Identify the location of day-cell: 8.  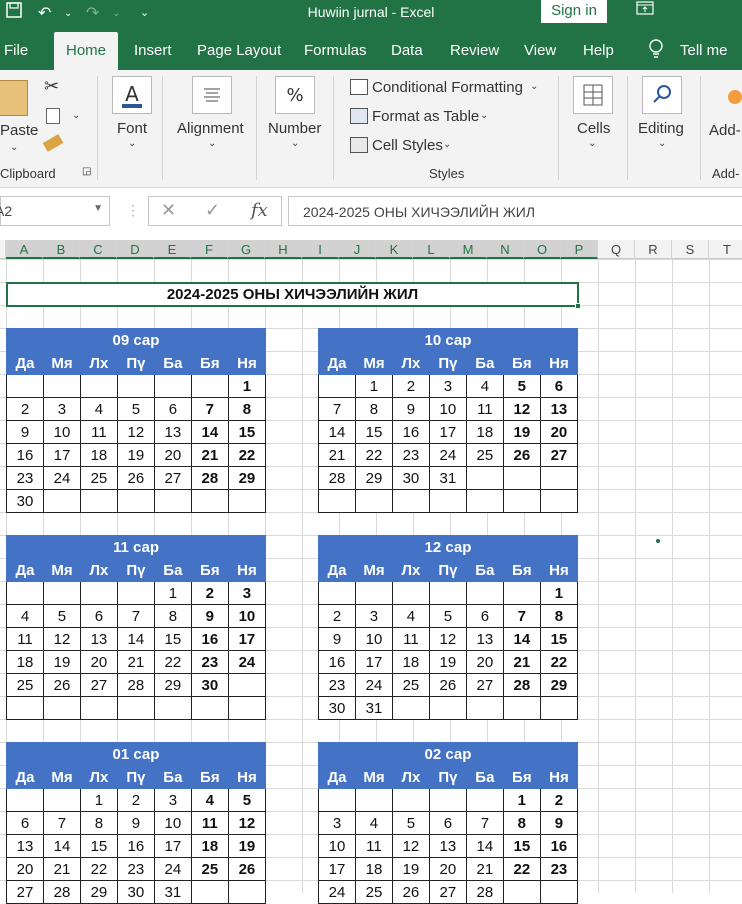
(98, 823).